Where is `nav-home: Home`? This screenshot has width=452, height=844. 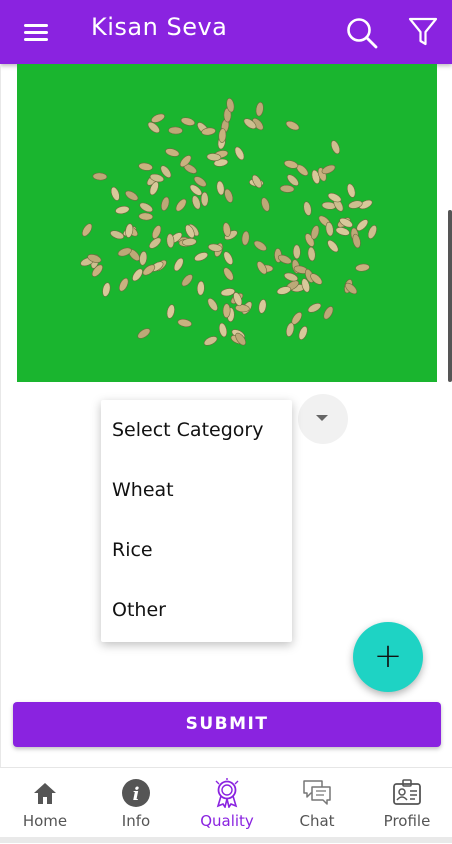
nav-home: Home is located at coordinates (45, 803).